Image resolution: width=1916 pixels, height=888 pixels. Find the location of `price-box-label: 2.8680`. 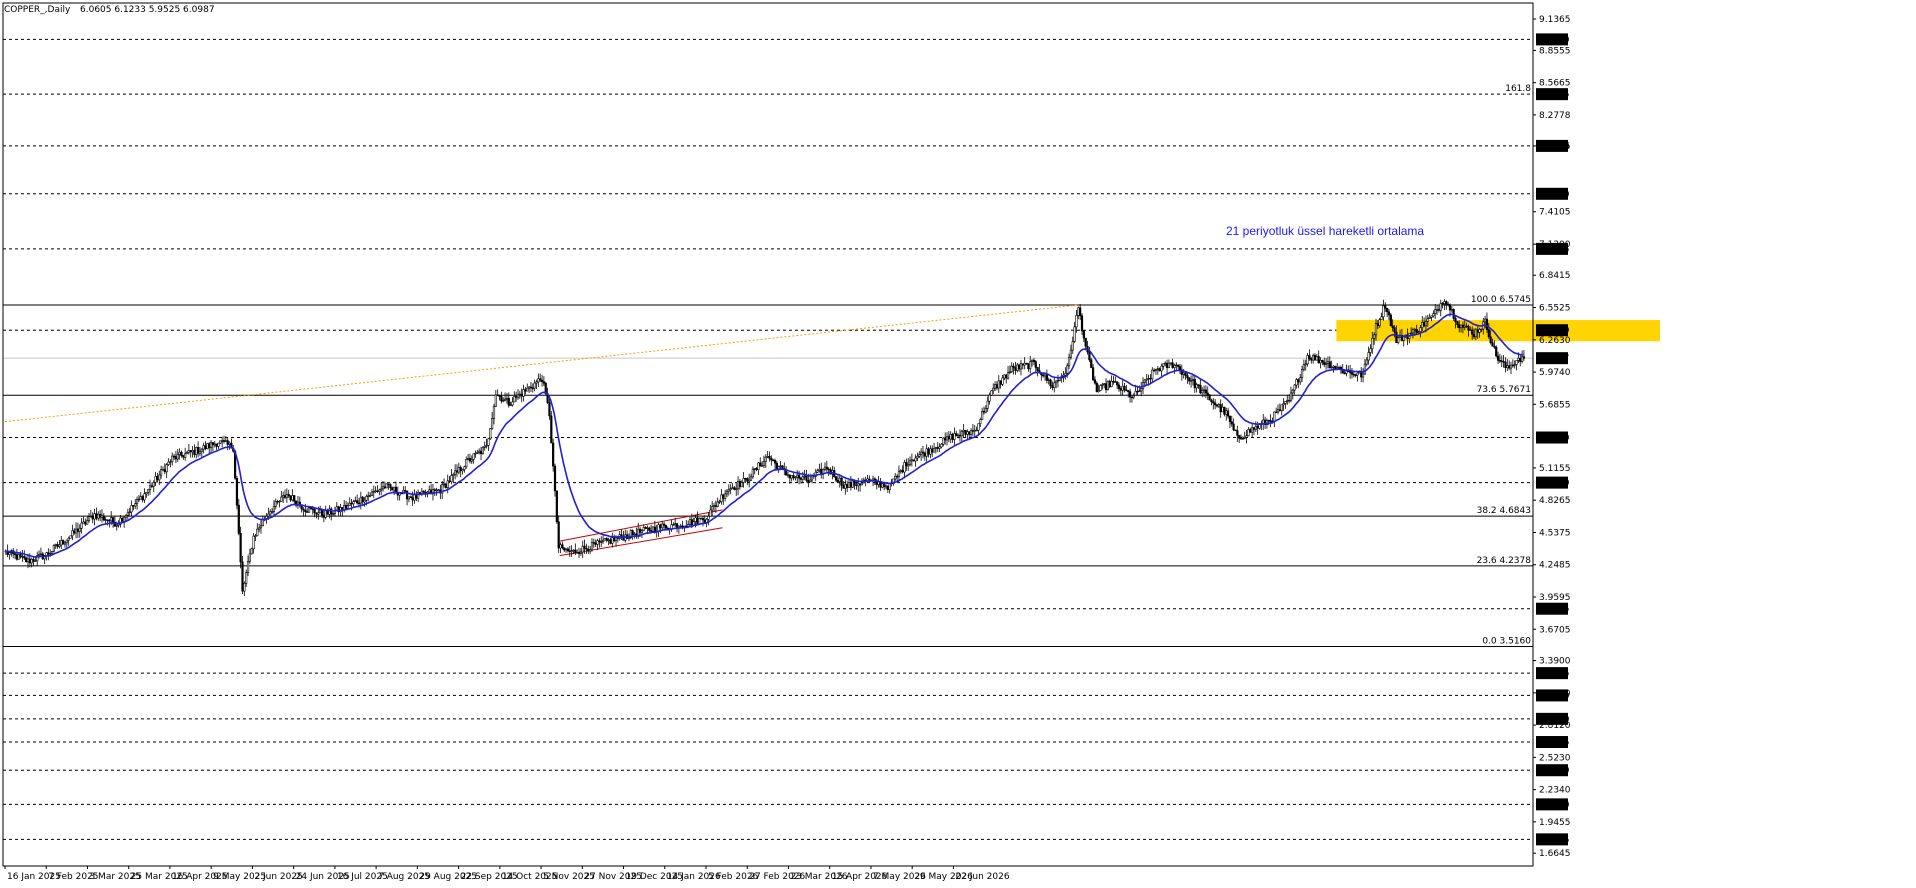

price-box-label: 2.8680 is located at coordinates (1554, 720).